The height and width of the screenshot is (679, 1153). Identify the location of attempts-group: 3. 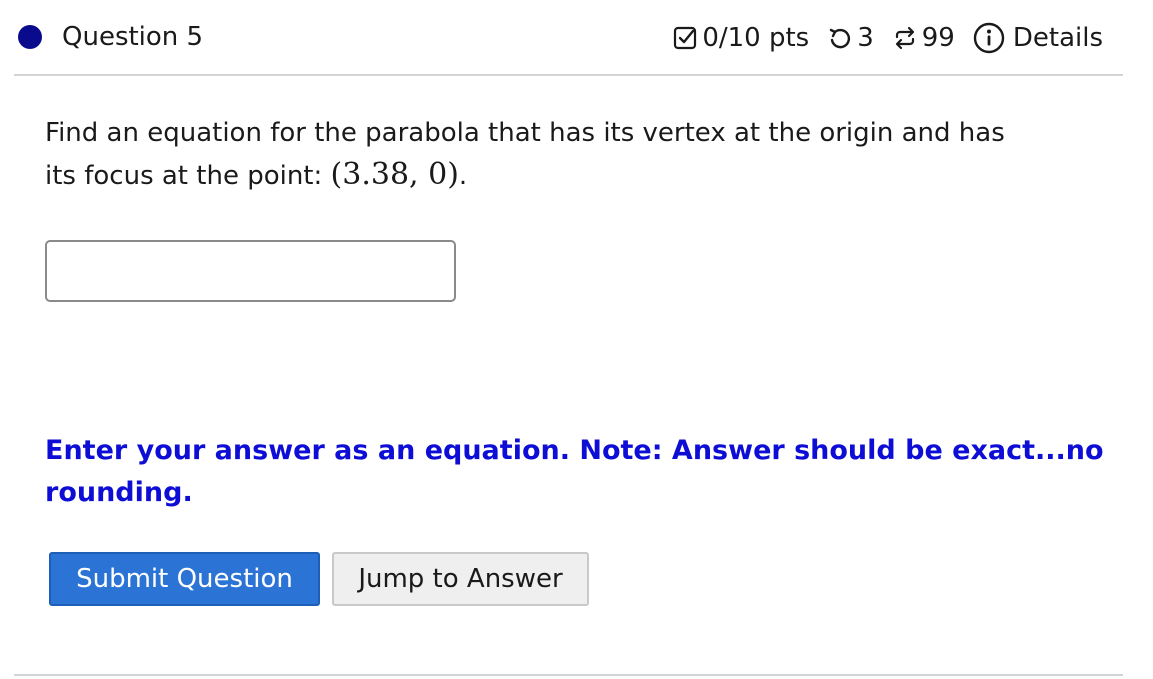
(850, 38).